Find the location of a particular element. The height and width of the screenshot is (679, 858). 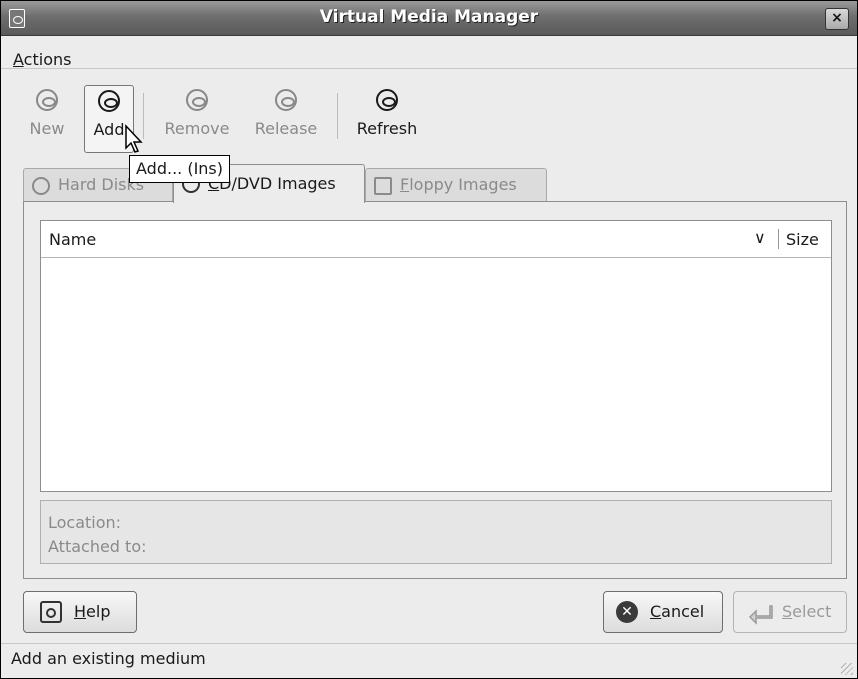

menu-actions: Actions is located at coordinates (42, 59).